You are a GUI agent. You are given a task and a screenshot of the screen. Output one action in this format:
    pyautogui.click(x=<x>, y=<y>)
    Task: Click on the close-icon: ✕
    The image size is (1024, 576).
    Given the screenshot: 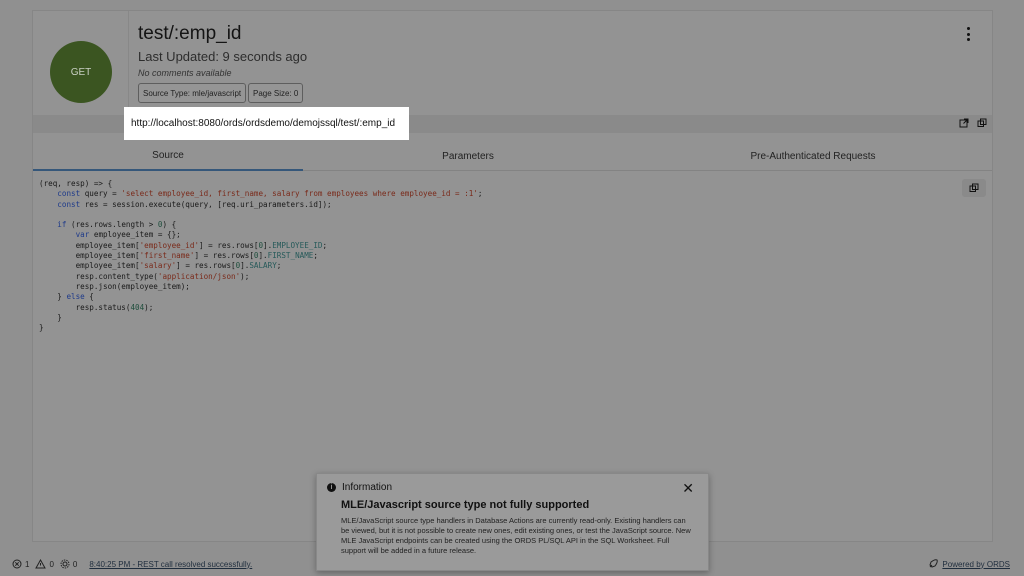 What is the action you would take?
    pyautogui.click(x=688, y=488)
    